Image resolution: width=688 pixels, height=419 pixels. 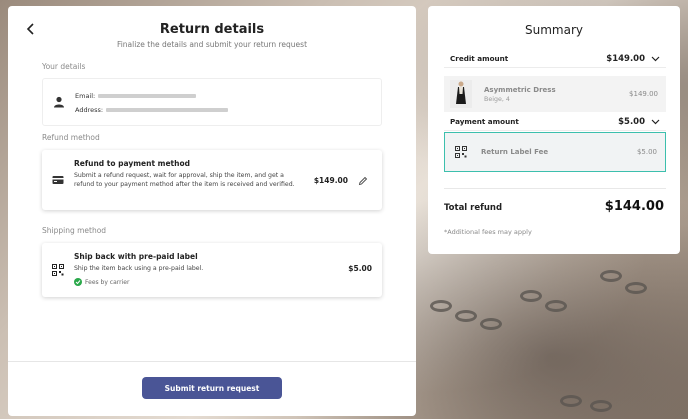 What do you see at coordinates (555, 188) in the screenshot?
I see `summary-divider` at bounding box center [555, 188].